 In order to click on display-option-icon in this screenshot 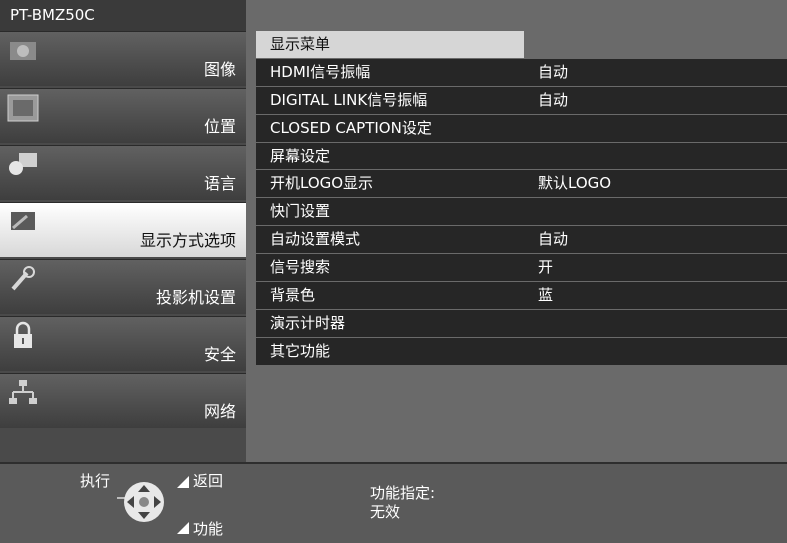, I will do `click(23, 222)`.